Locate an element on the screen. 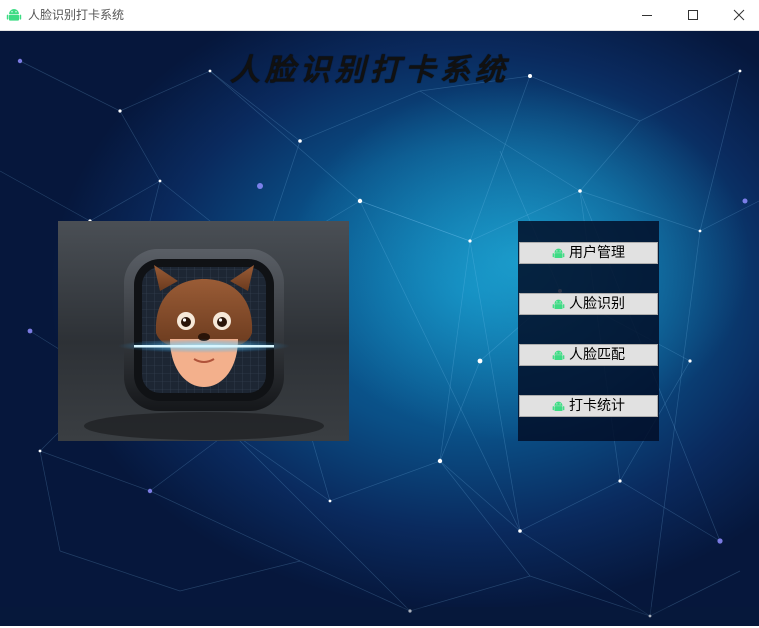  window-title: 人脸识别打卡系统 is located at coordinates (76, 15).